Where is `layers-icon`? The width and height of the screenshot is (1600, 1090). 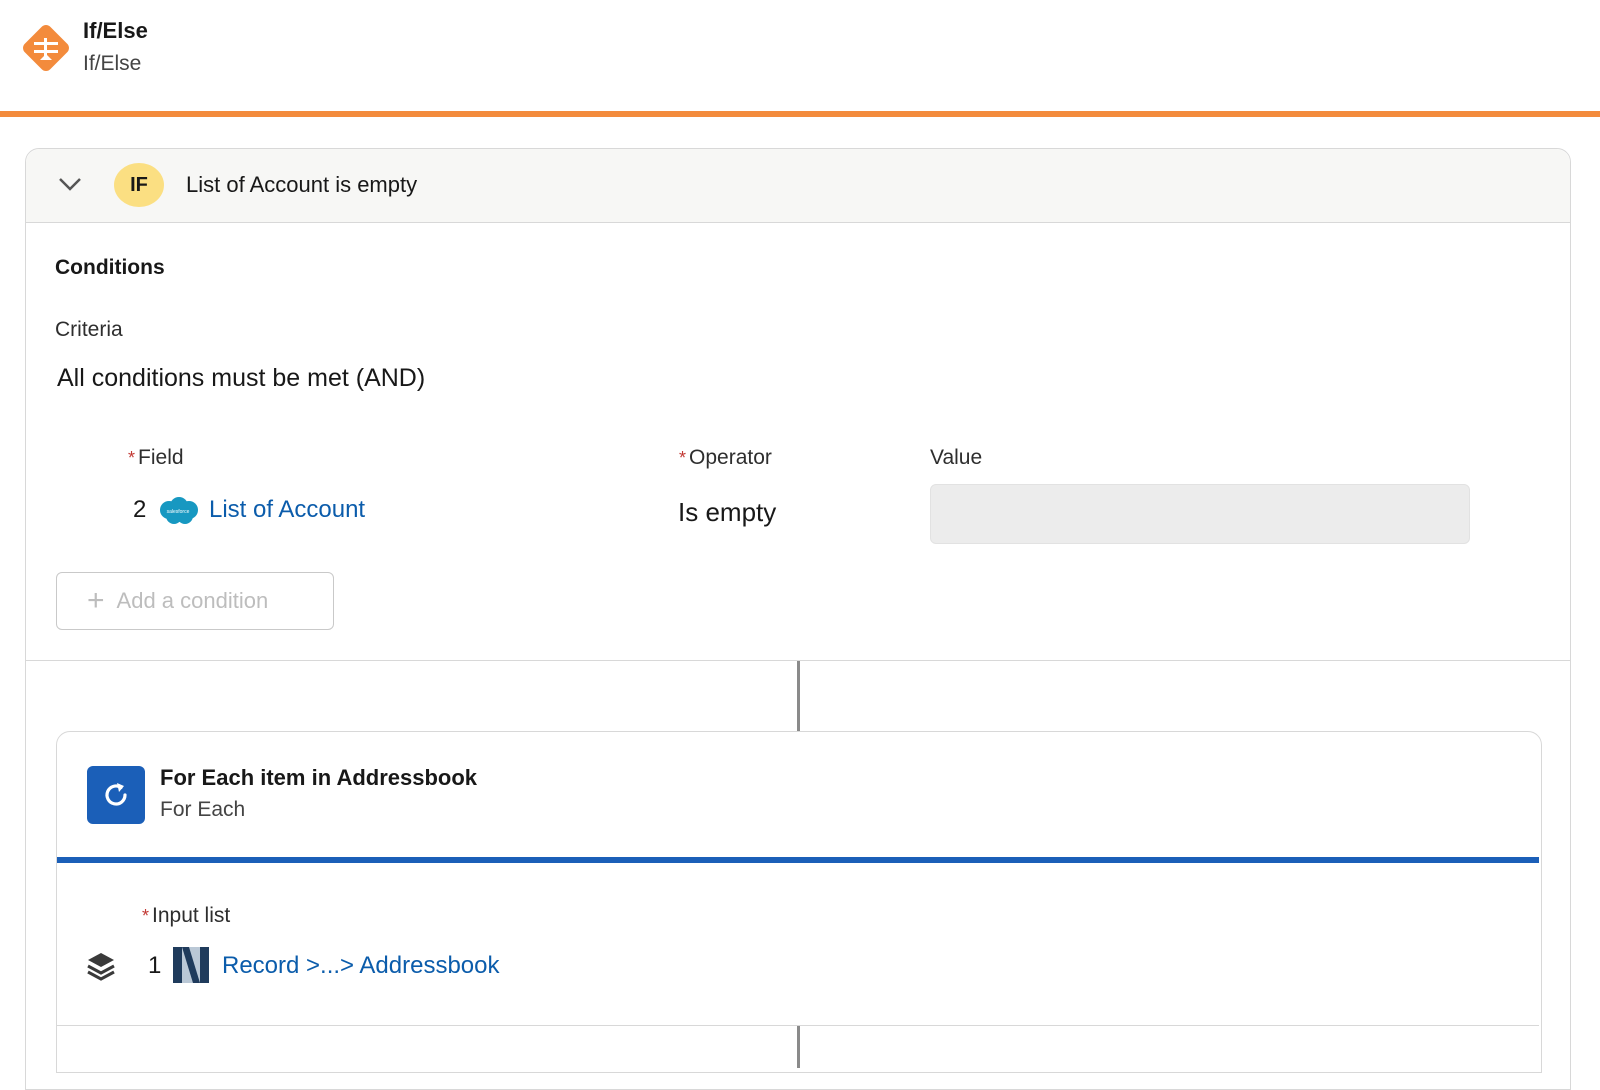
layers-icon is located at coordinates (101, 967).